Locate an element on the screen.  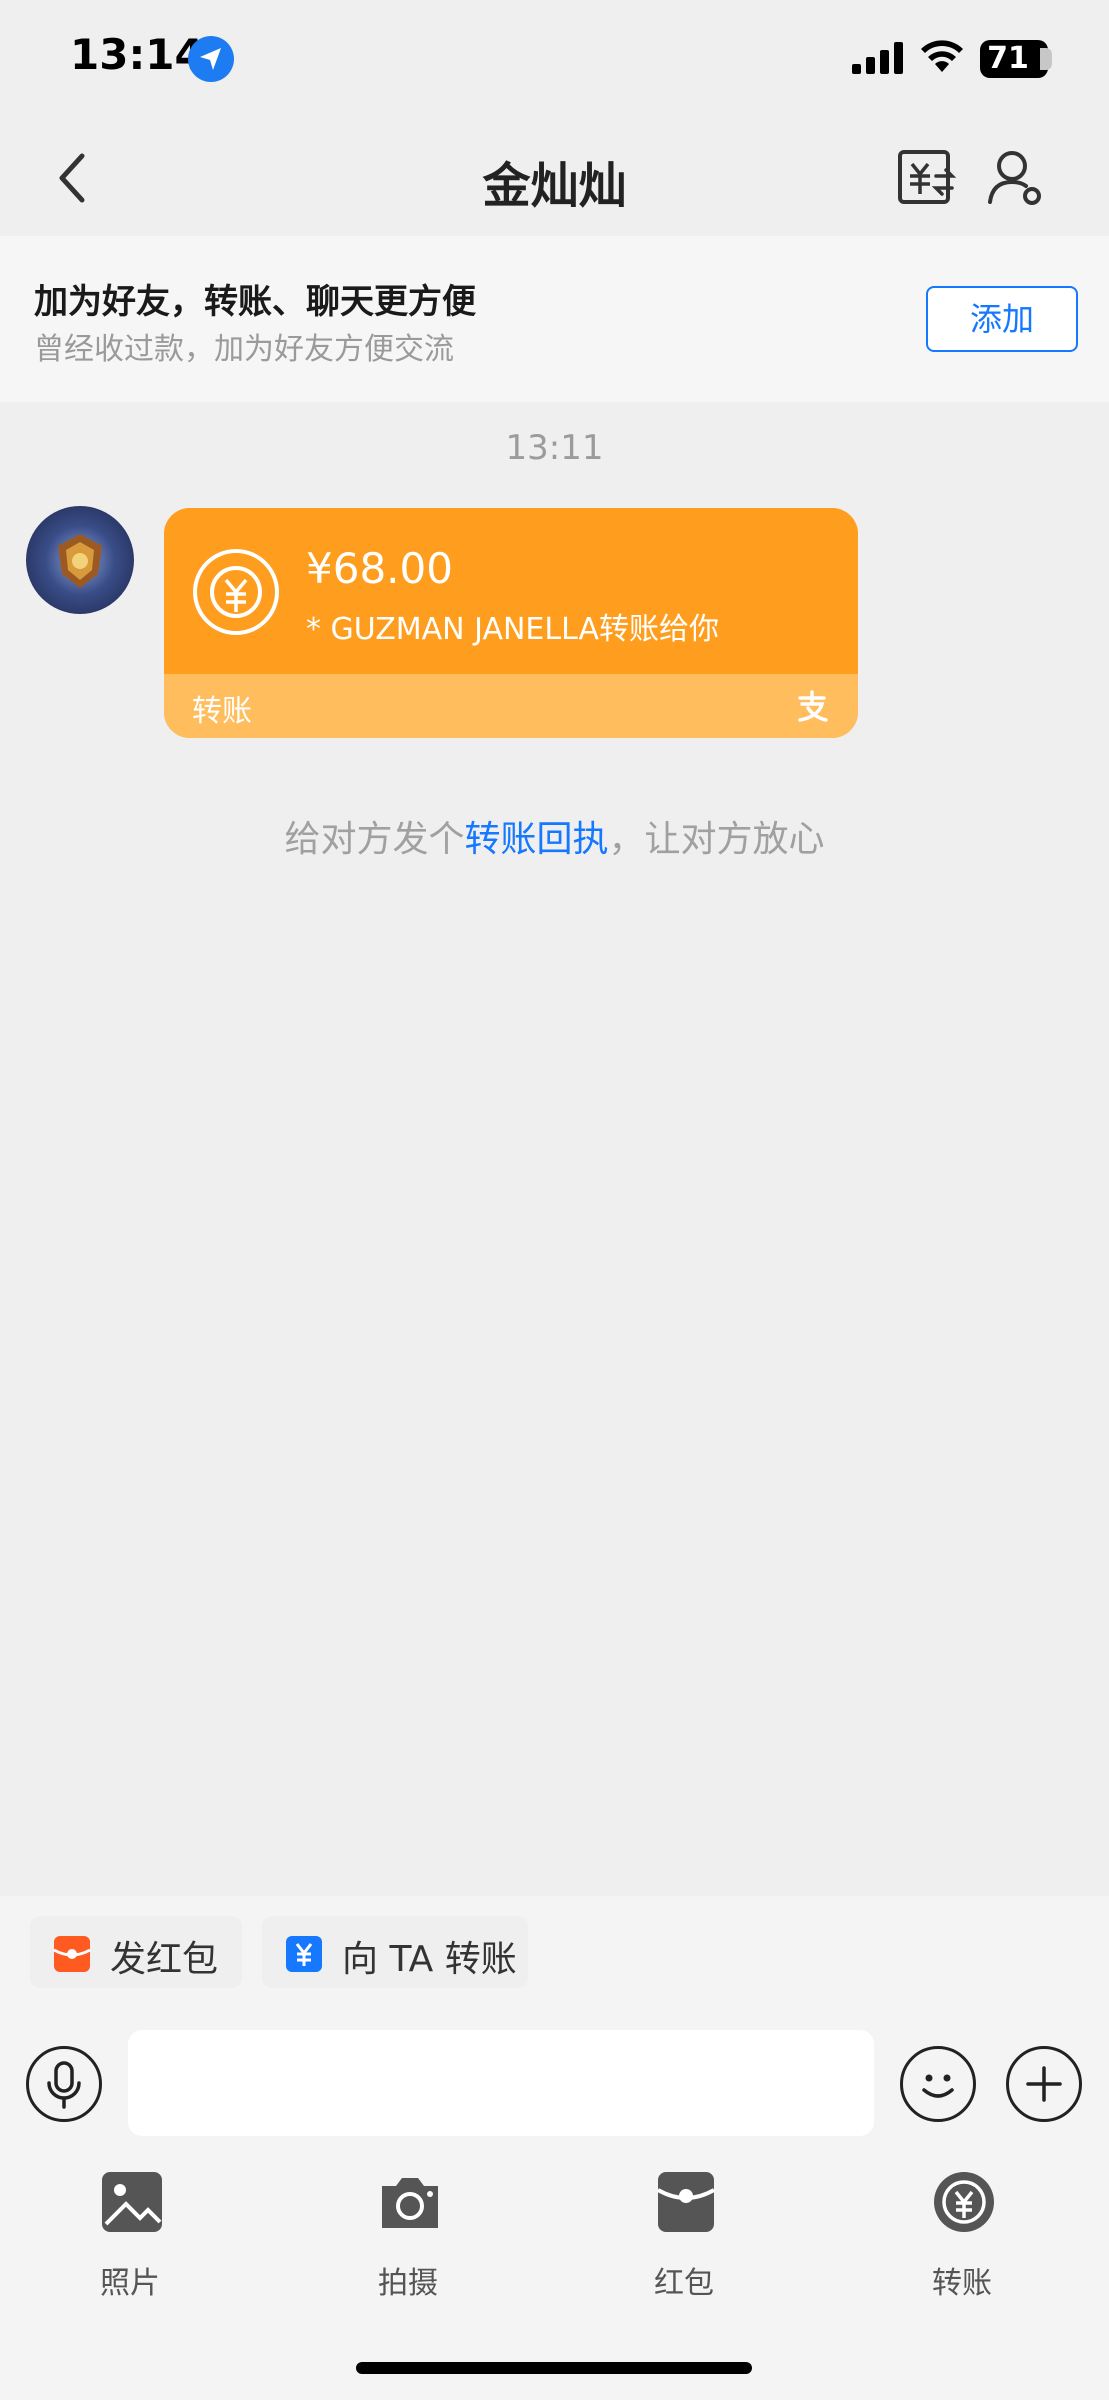
input-bar is located at coordinates (554, 2081).